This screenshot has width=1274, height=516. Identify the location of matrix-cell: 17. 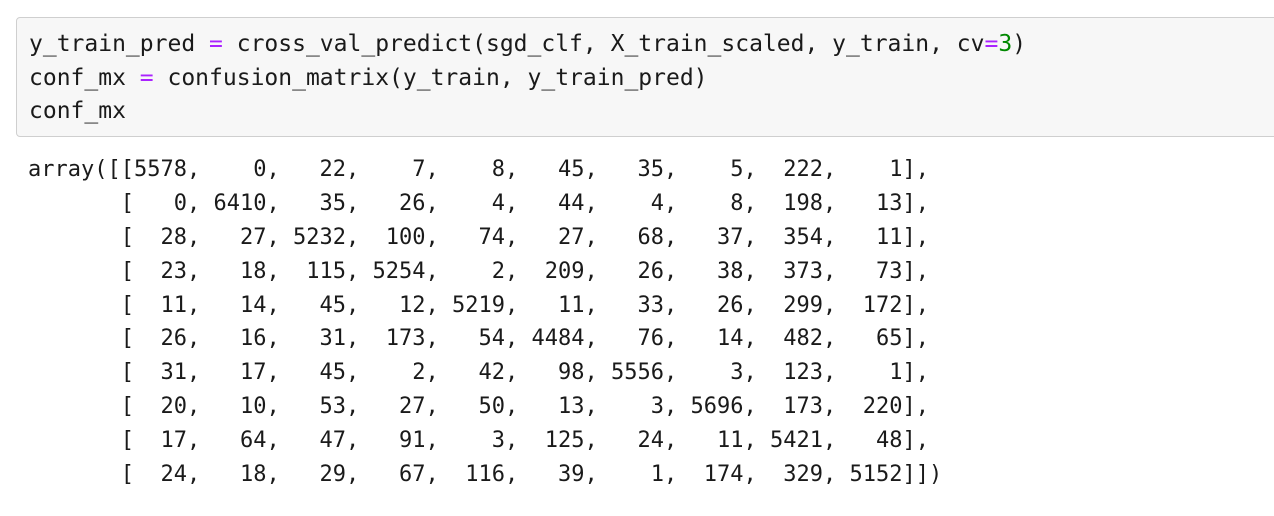
(173, 441).